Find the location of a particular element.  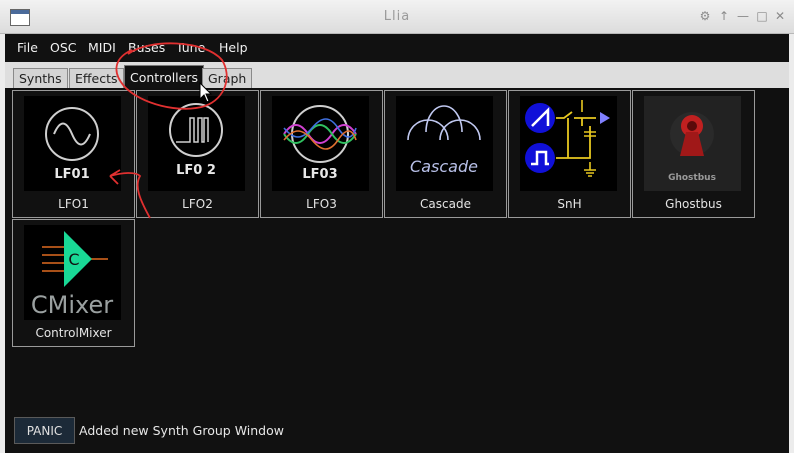

tile-cascade: Cascade Cascade is located at coordinates (445, 154).